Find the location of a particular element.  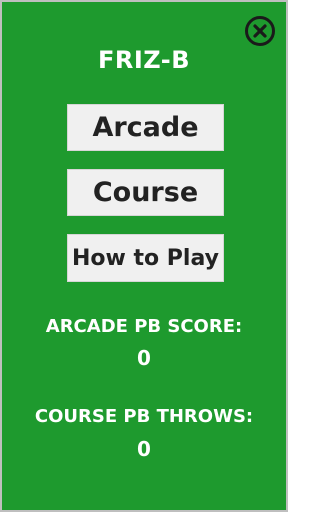

close-icon is located at coordinates (260, 31).